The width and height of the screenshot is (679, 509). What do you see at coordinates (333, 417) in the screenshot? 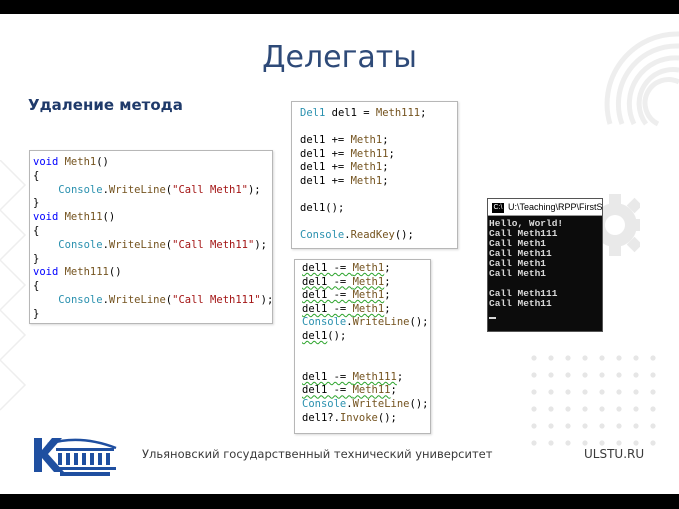
I see `code-token: ?.` at bounding box center [333, 417].